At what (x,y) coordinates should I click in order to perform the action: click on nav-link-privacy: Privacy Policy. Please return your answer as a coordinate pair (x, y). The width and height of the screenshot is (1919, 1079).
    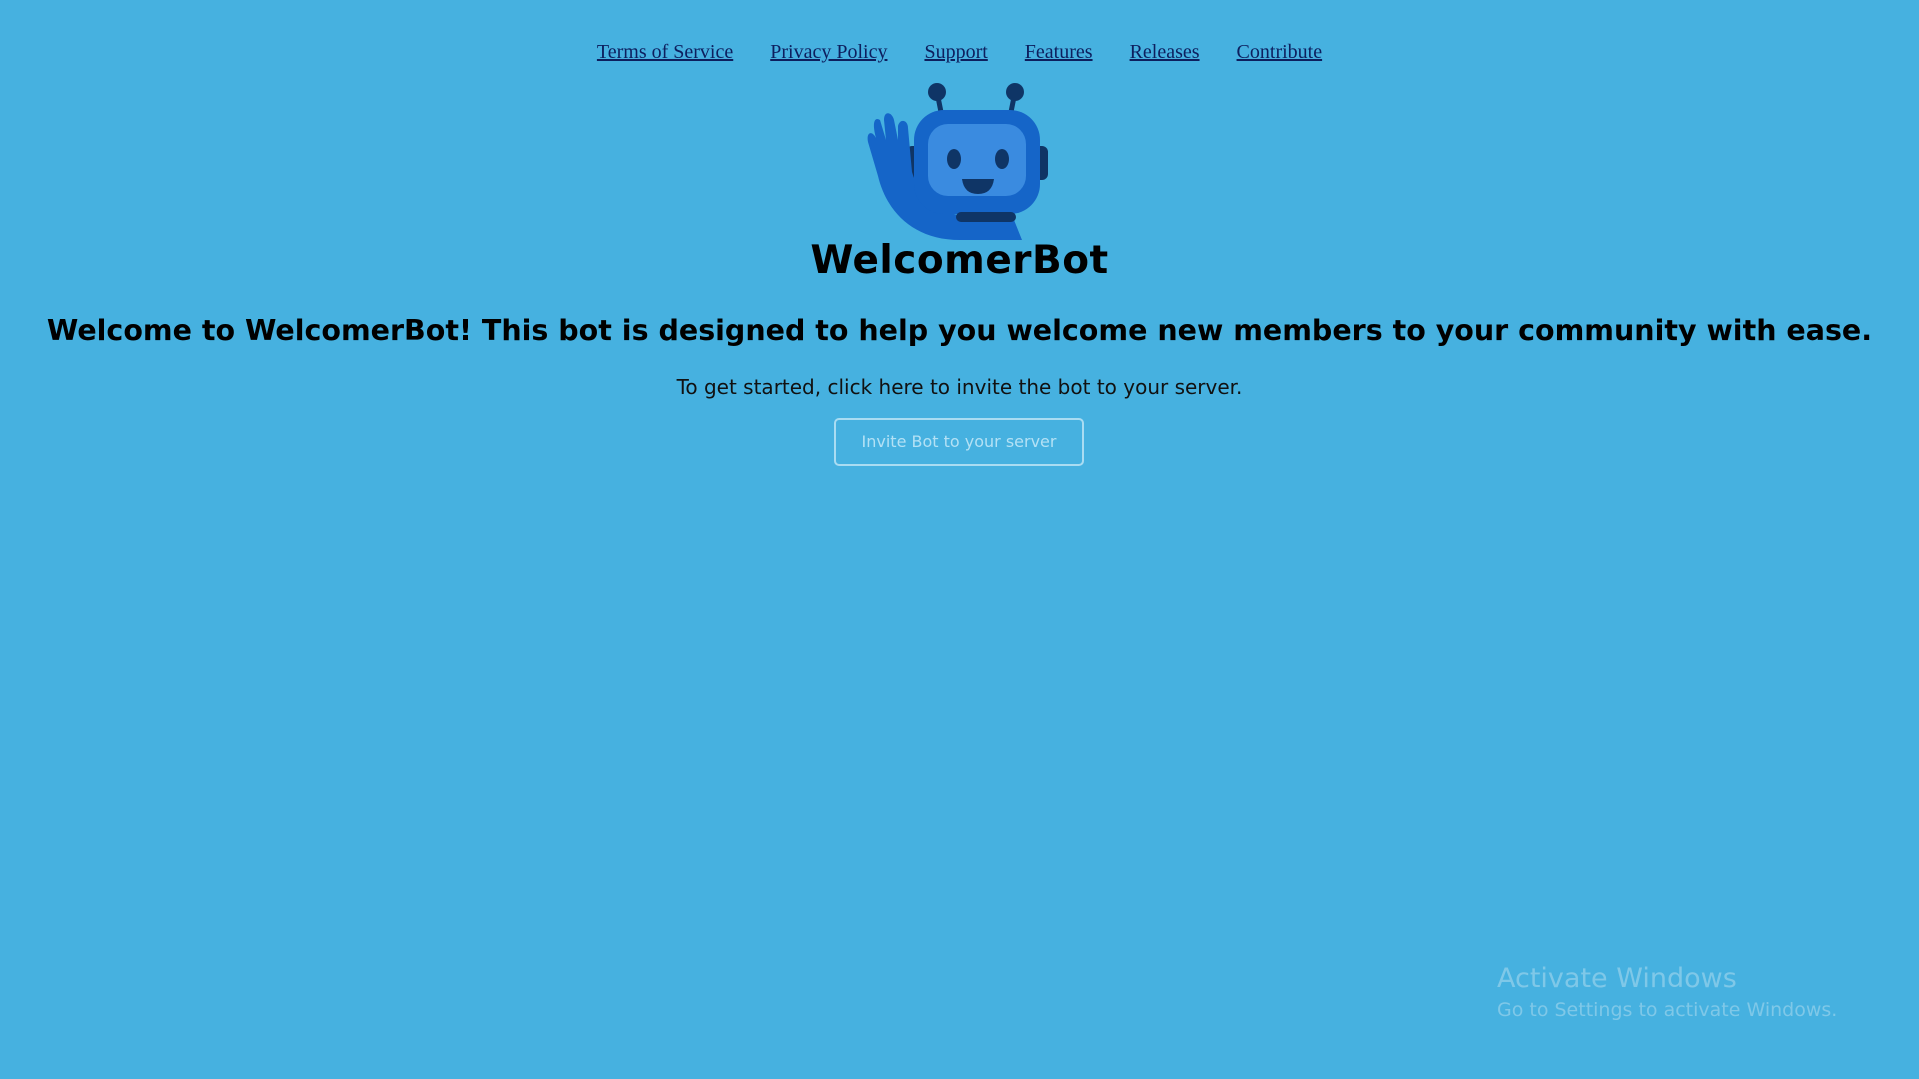
    Looking at the image, I should click on (828, 52).